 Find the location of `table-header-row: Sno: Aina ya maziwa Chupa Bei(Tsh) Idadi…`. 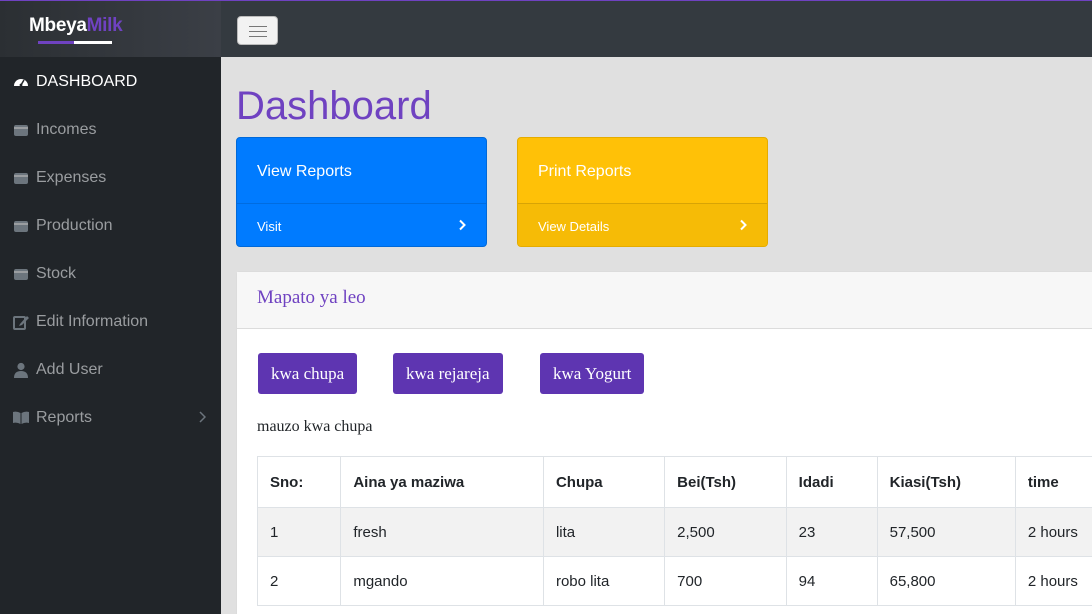

table-header-row: Sno: Aina ya maziwa Chupa Bei(Tsh) Idadi… is located at coordinates (674, 482).